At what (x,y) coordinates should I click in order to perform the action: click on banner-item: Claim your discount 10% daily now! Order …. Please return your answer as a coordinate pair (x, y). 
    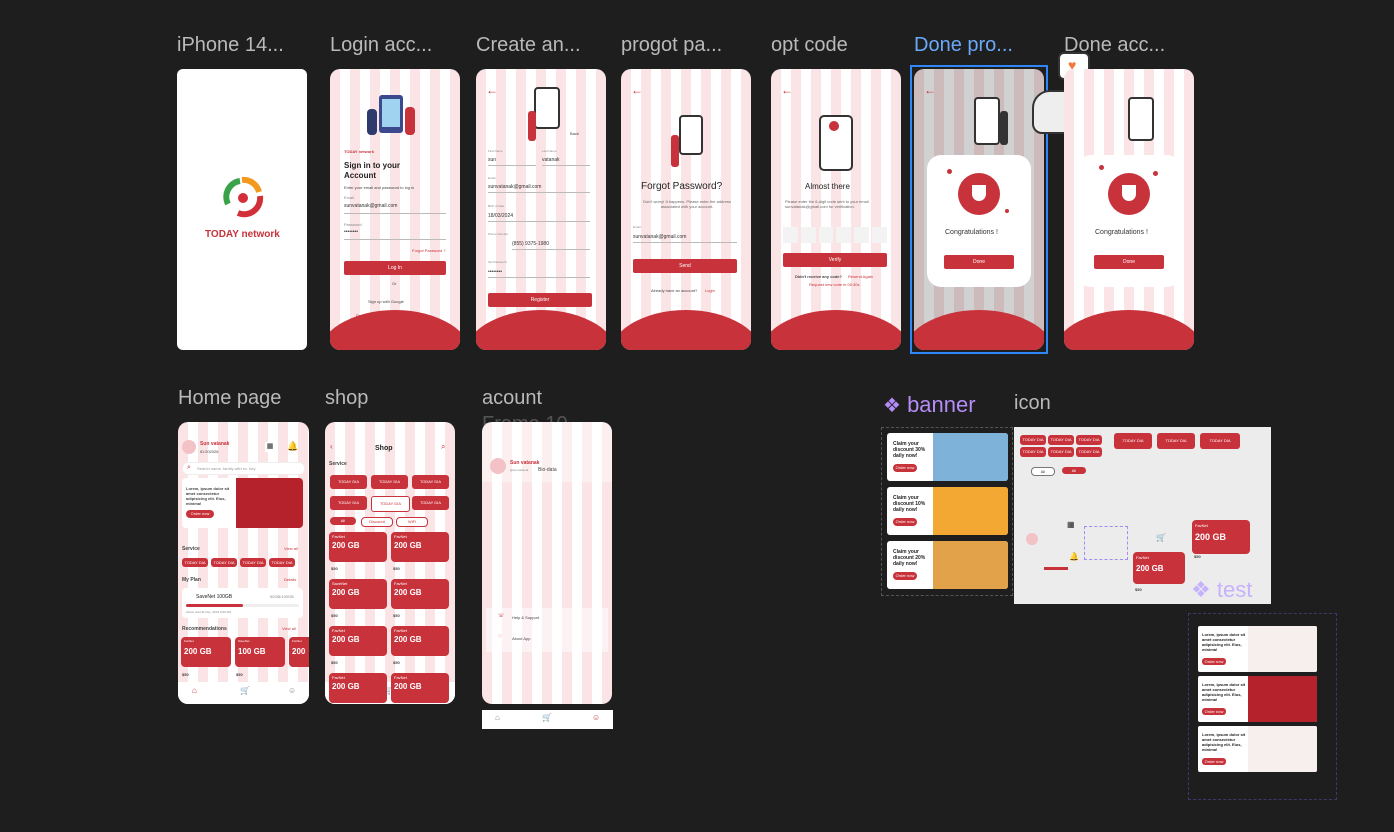
    Looking at the image, I should click on (947, 511).